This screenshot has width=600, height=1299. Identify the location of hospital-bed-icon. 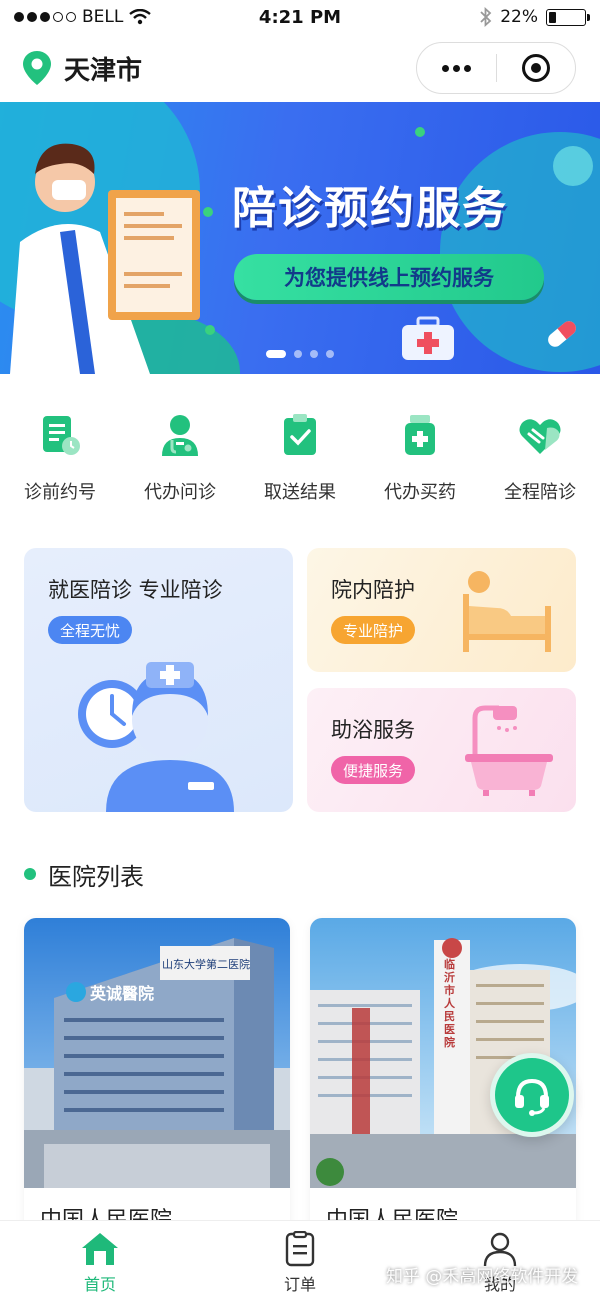
(507, 611).